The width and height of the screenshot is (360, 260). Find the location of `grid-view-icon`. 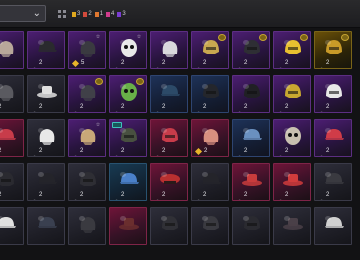

grid-view-icon is located at coordinates (62, 14).